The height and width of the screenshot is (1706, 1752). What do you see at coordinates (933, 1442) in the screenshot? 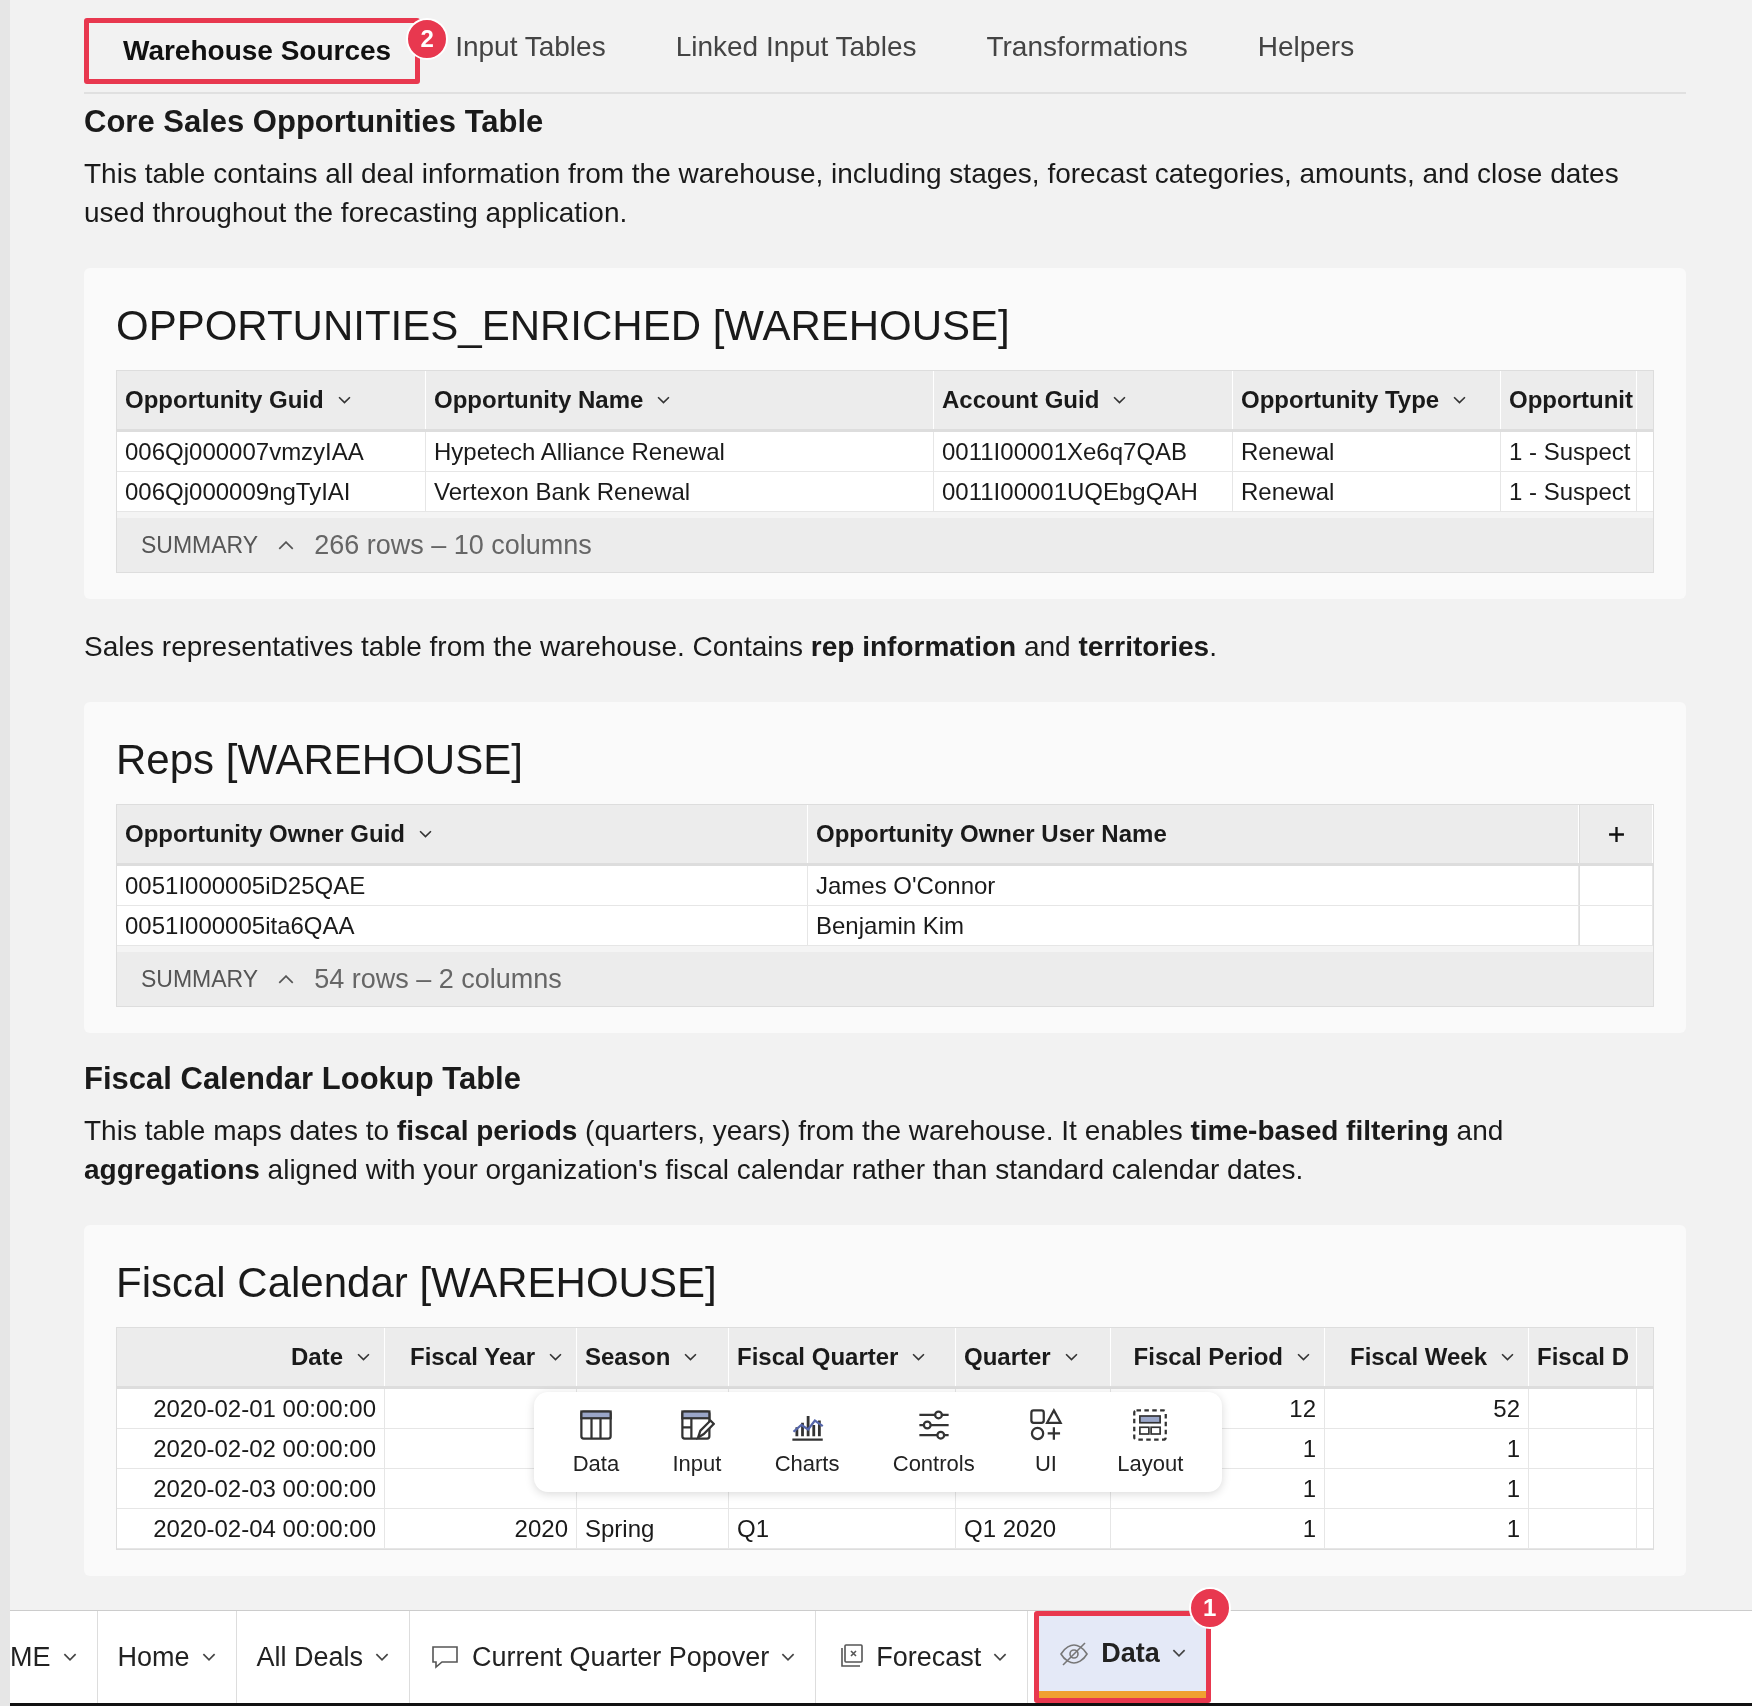
I see `add-element-button: Controls` at bounding box center [933, 1442].